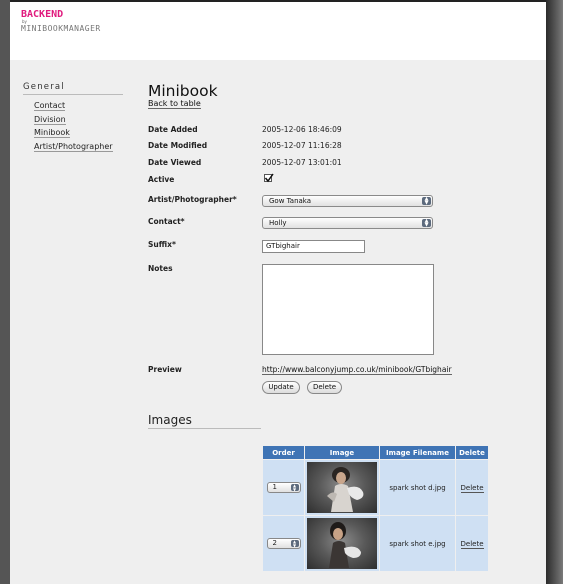 This screenshot has height=584, width=563. I want to click on column-header-image: Image, so click(342, 452).